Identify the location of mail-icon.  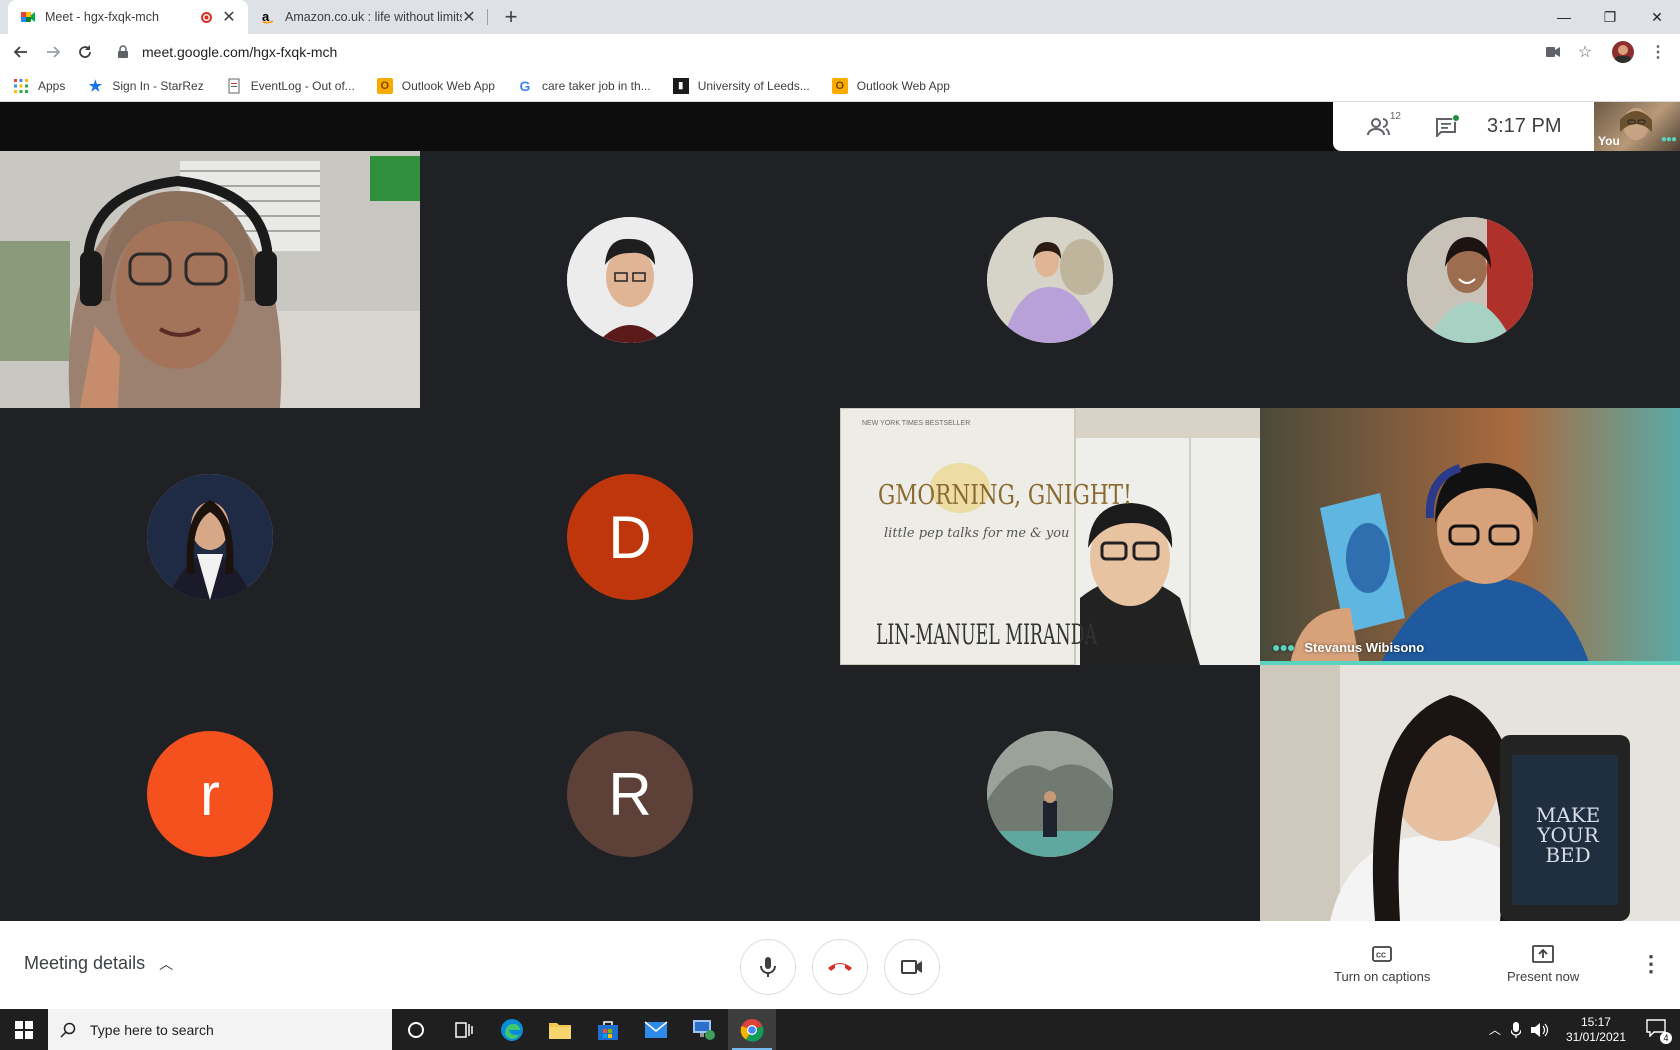
(656, 1029).